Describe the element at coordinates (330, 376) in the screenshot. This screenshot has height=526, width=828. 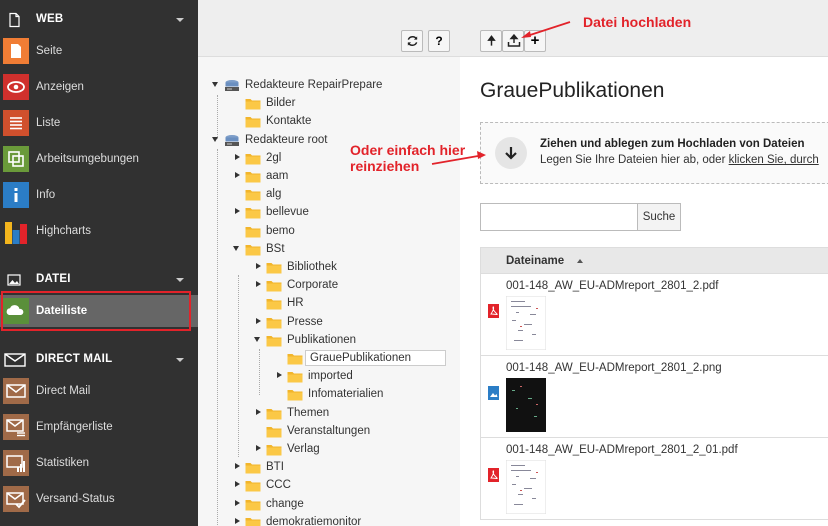
I see `tree-node-label: imported` at that location.